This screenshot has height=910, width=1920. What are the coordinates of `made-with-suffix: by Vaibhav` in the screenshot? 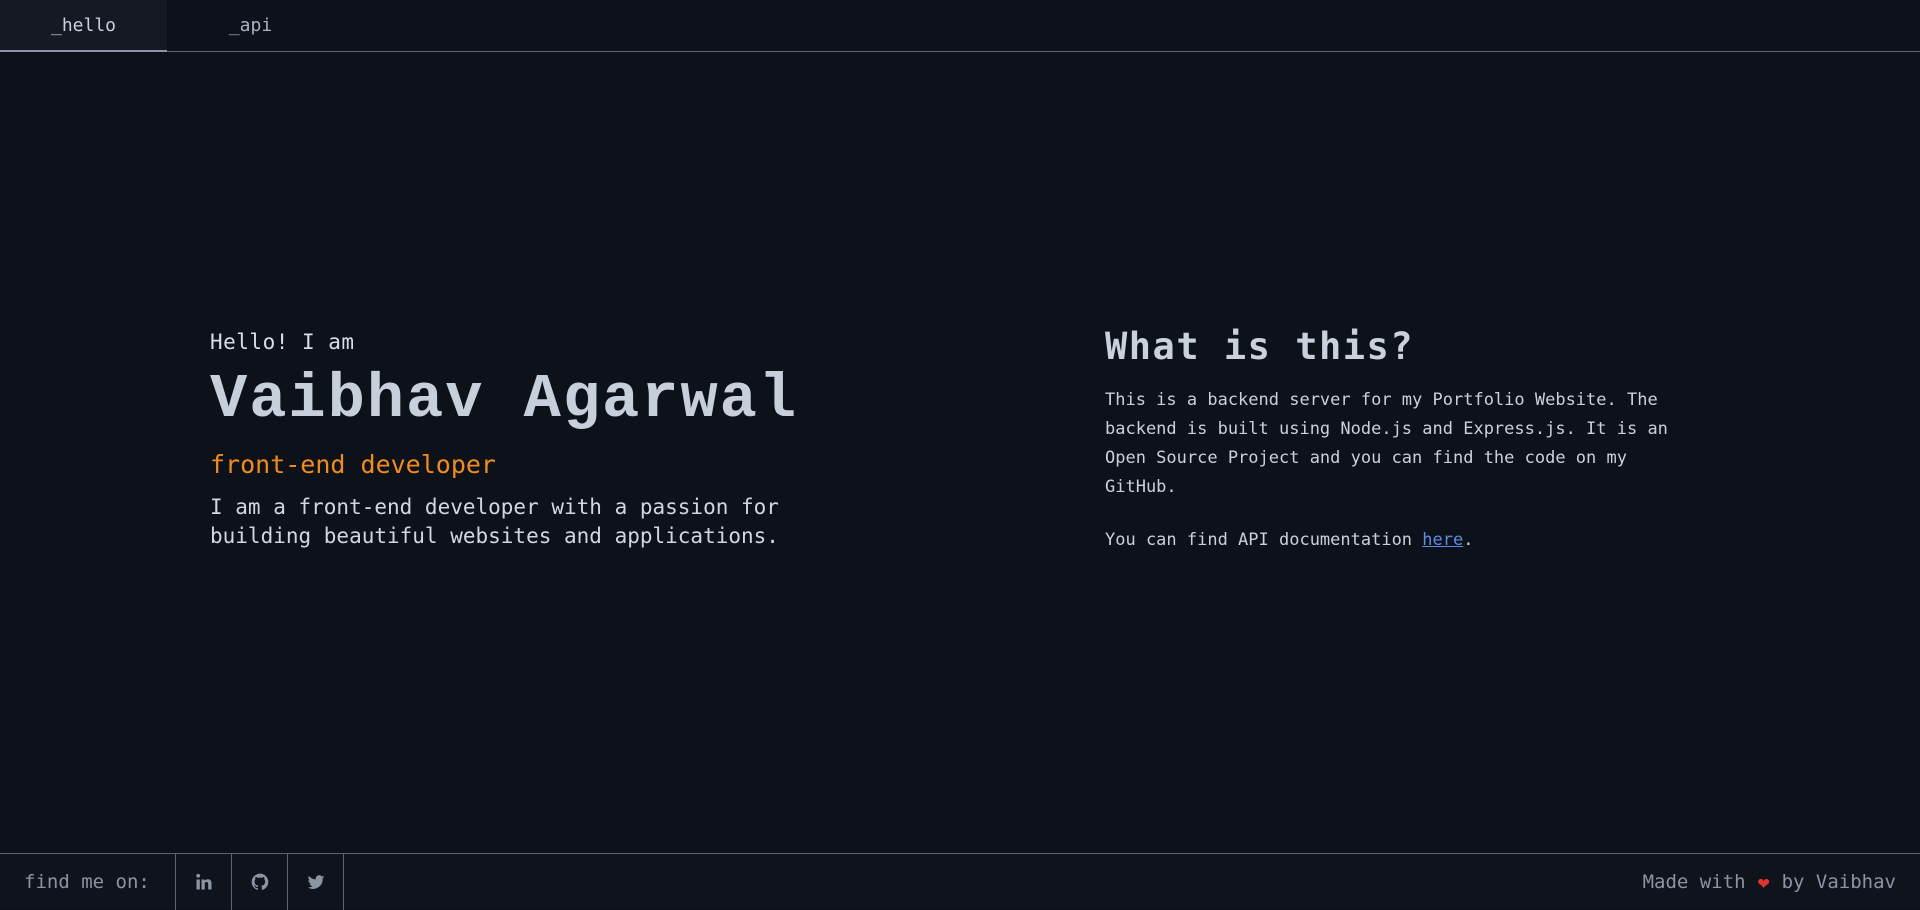 It's located at (1838, 881).